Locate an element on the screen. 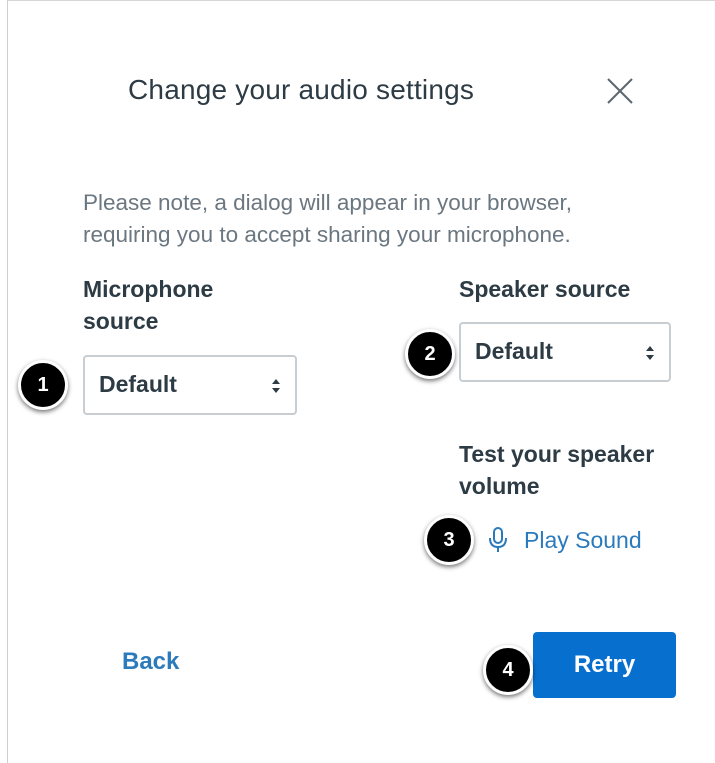  speaker-source-label: Speaker source is located at coordinates (545, 289).